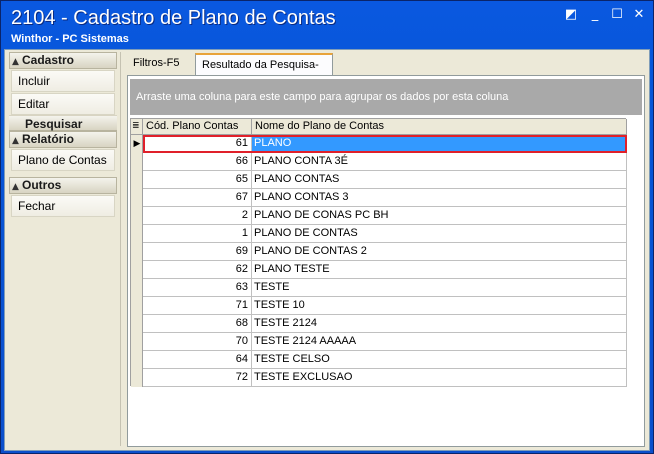  What do you see at coordinates (197, 252) in the screenshot?
I see `cell-codigo: 69` at bounding box center [197, 252].